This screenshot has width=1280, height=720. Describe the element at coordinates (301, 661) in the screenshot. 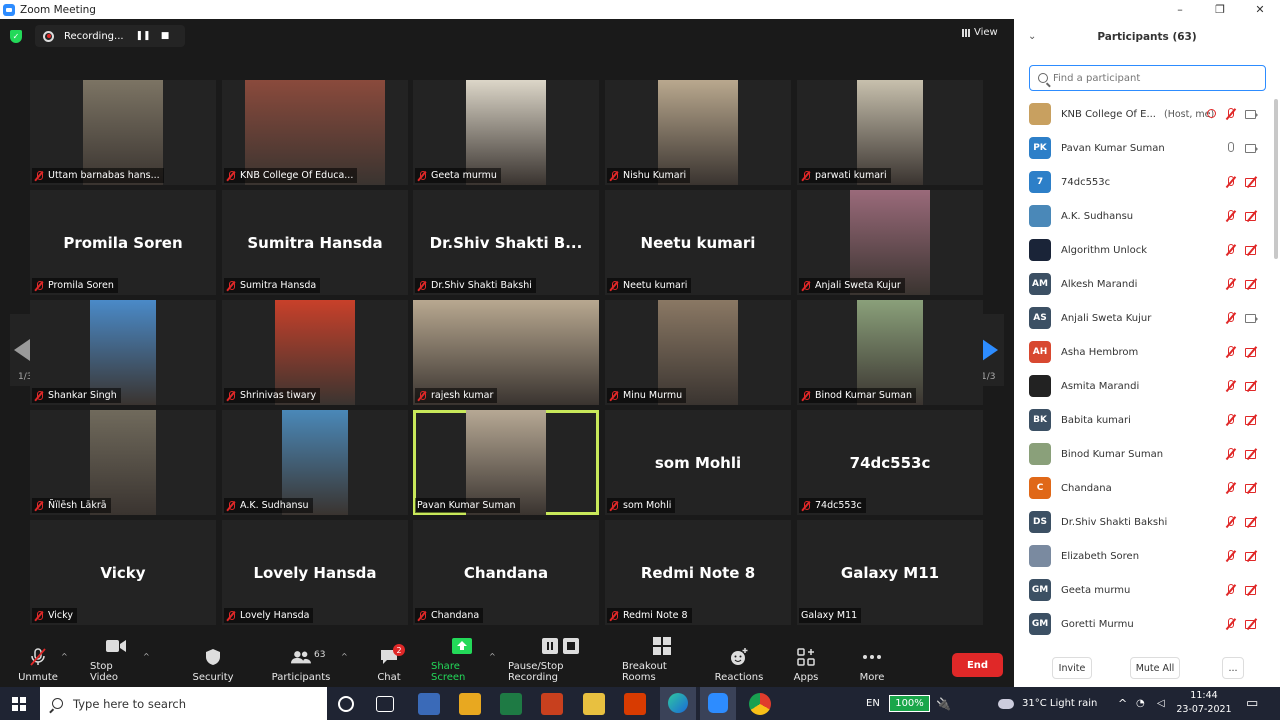

I see `participants-button: Participants` at that location.